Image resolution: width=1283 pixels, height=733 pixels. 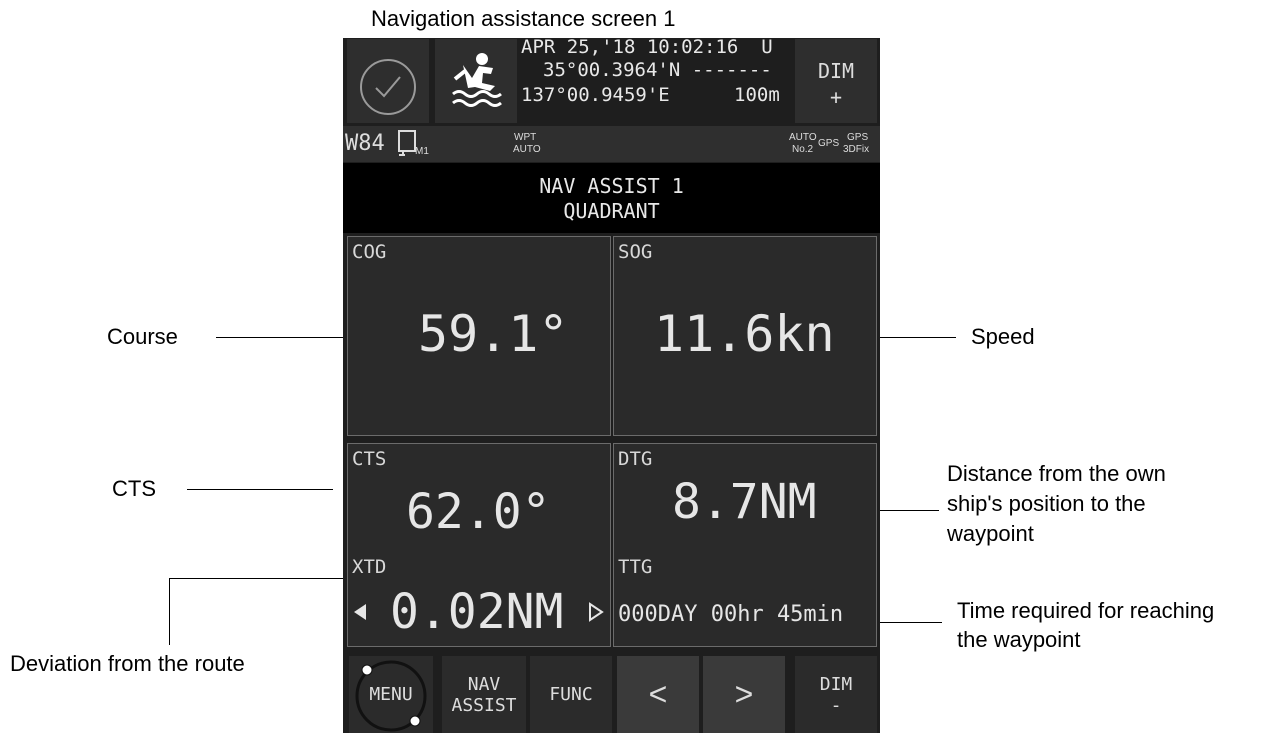 What do you see at coordinates (369, 567) in the screenshot?
I see `xtd-label: XTD` at bounding box center [369, 567].